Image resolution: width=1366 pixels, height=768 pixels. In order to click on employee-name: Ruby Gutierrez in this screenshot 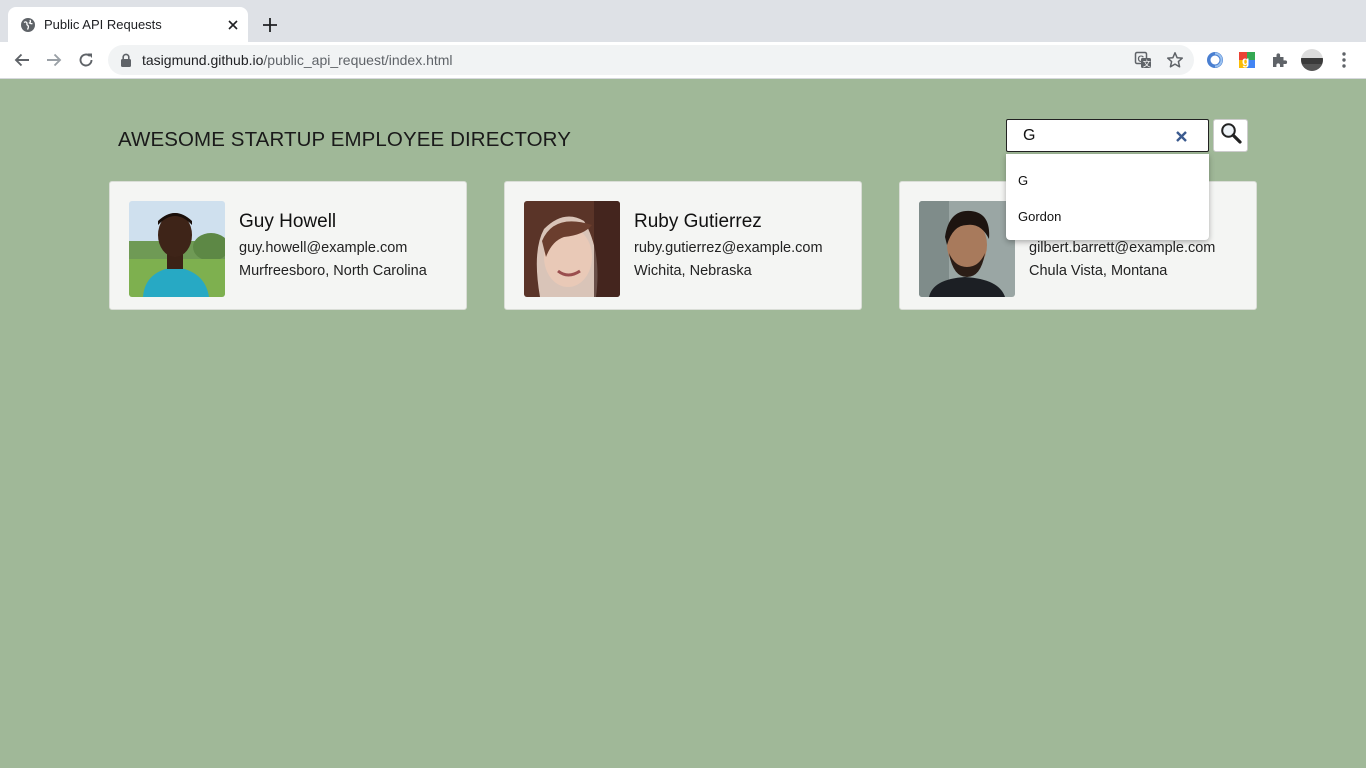, I will do `click(698, 221)`.